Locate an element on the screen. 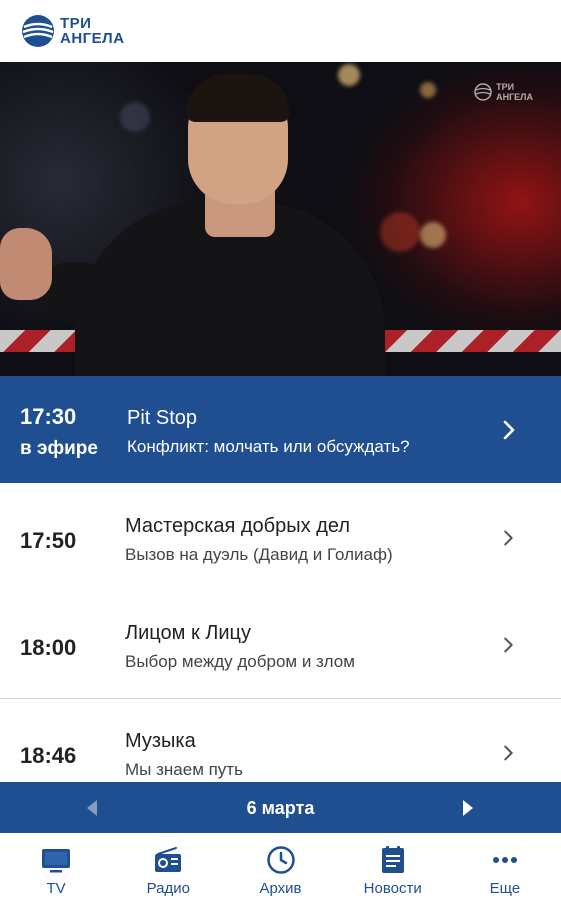 The height and width of the screenshot is (900, 561). next-day-arrow-icon is located at coordinates (468, 808).